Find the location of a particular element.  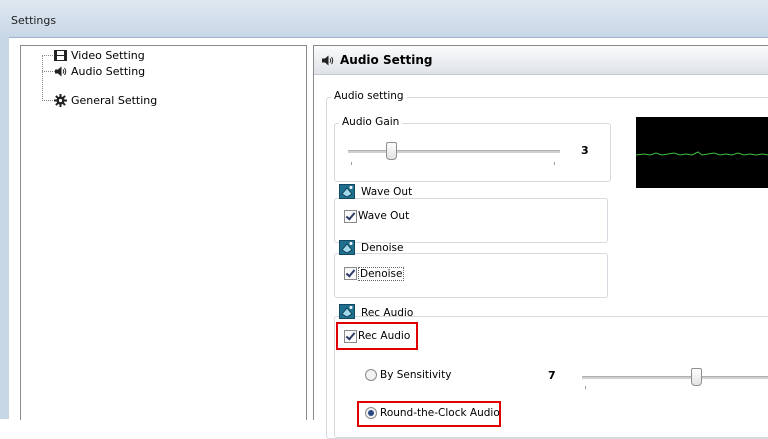

rec-audio-header: Rec Audio is located at coordinates (376, 312).